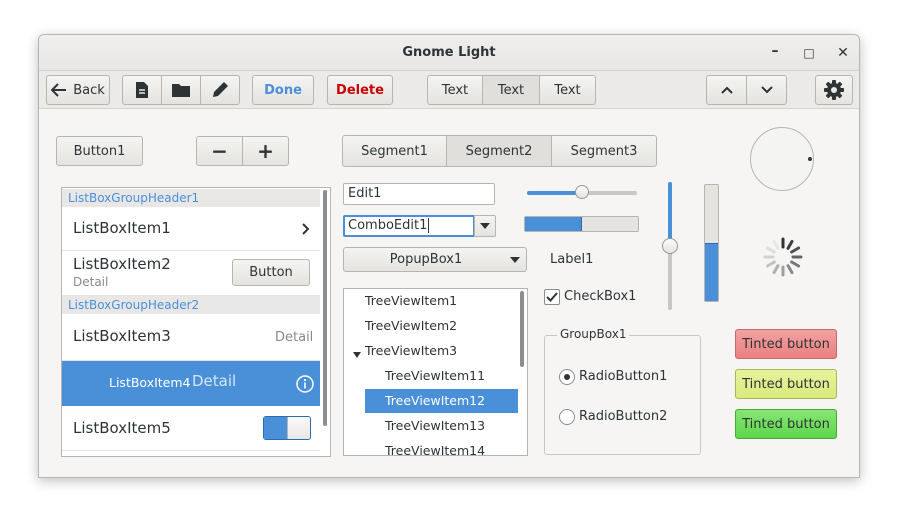 The height and width of the screenshot is (510, 900). Describe the element at coordinates (435, 376) in the screenshot. I see `tree-item: TreeViewItem11` at that location.